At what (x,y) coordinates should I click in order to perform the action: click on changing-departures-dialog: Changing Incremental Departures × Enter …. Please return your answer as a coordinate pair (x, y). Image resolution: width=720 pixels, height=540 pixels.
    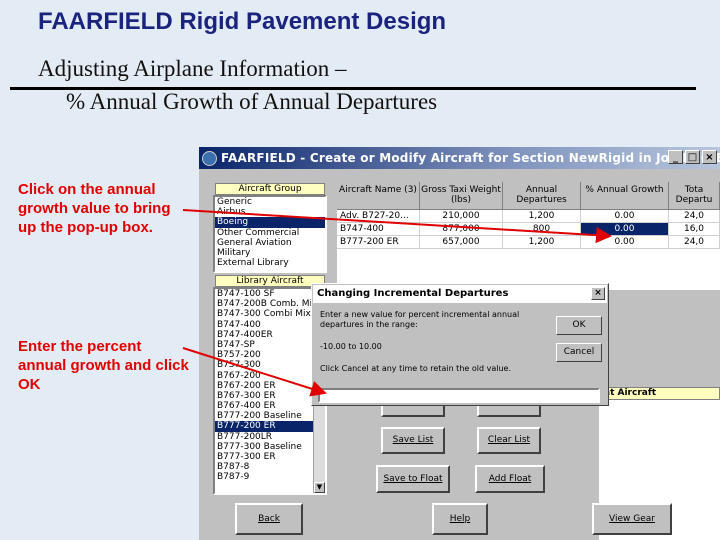
    Looking at the image, I should click on (460, 344).